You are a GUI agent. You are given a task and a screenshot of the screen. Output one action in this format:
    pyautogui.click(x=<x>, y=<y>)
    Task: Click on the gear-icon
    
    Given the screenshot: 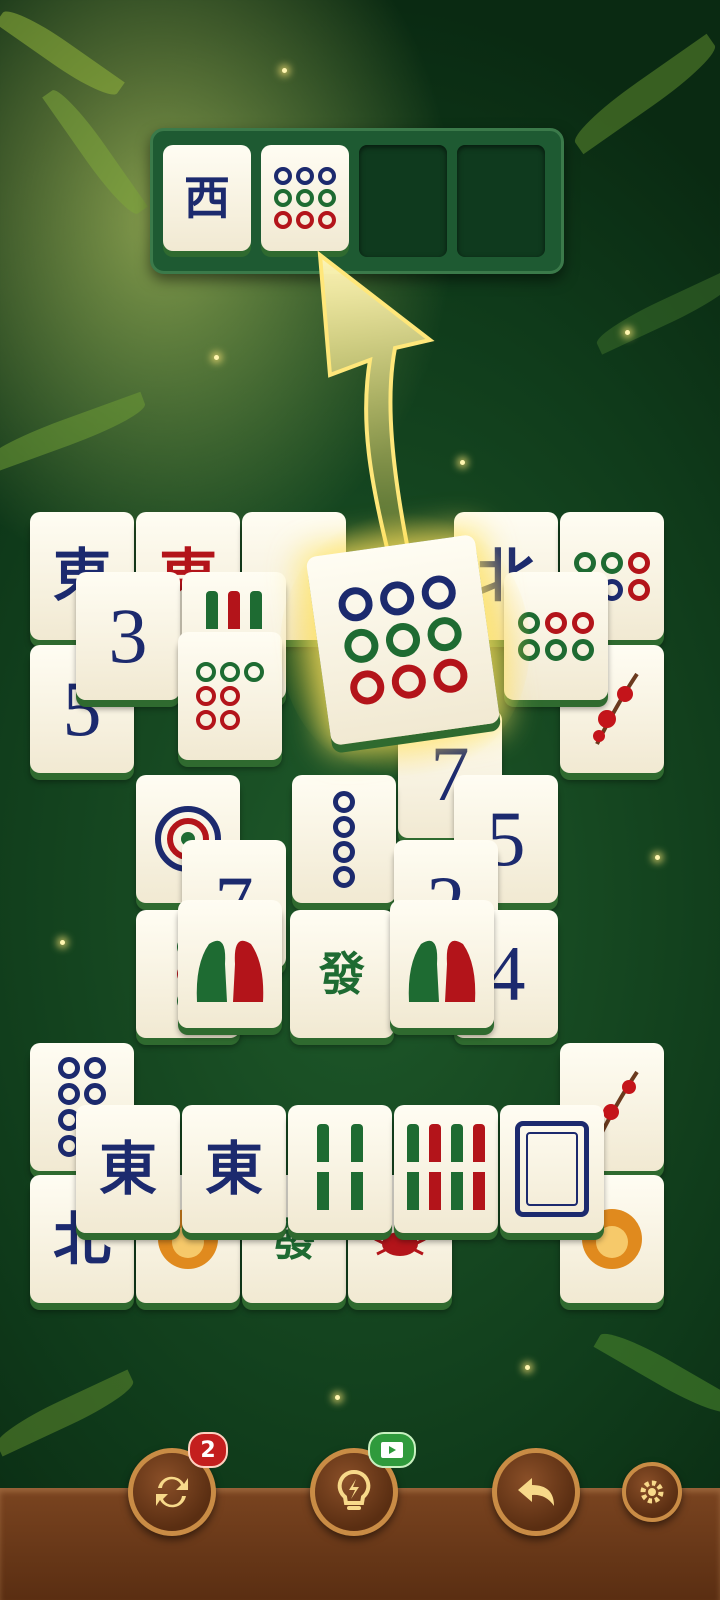 What is the action you would take?
    pyautogui.click(x=652, y=1492)
    